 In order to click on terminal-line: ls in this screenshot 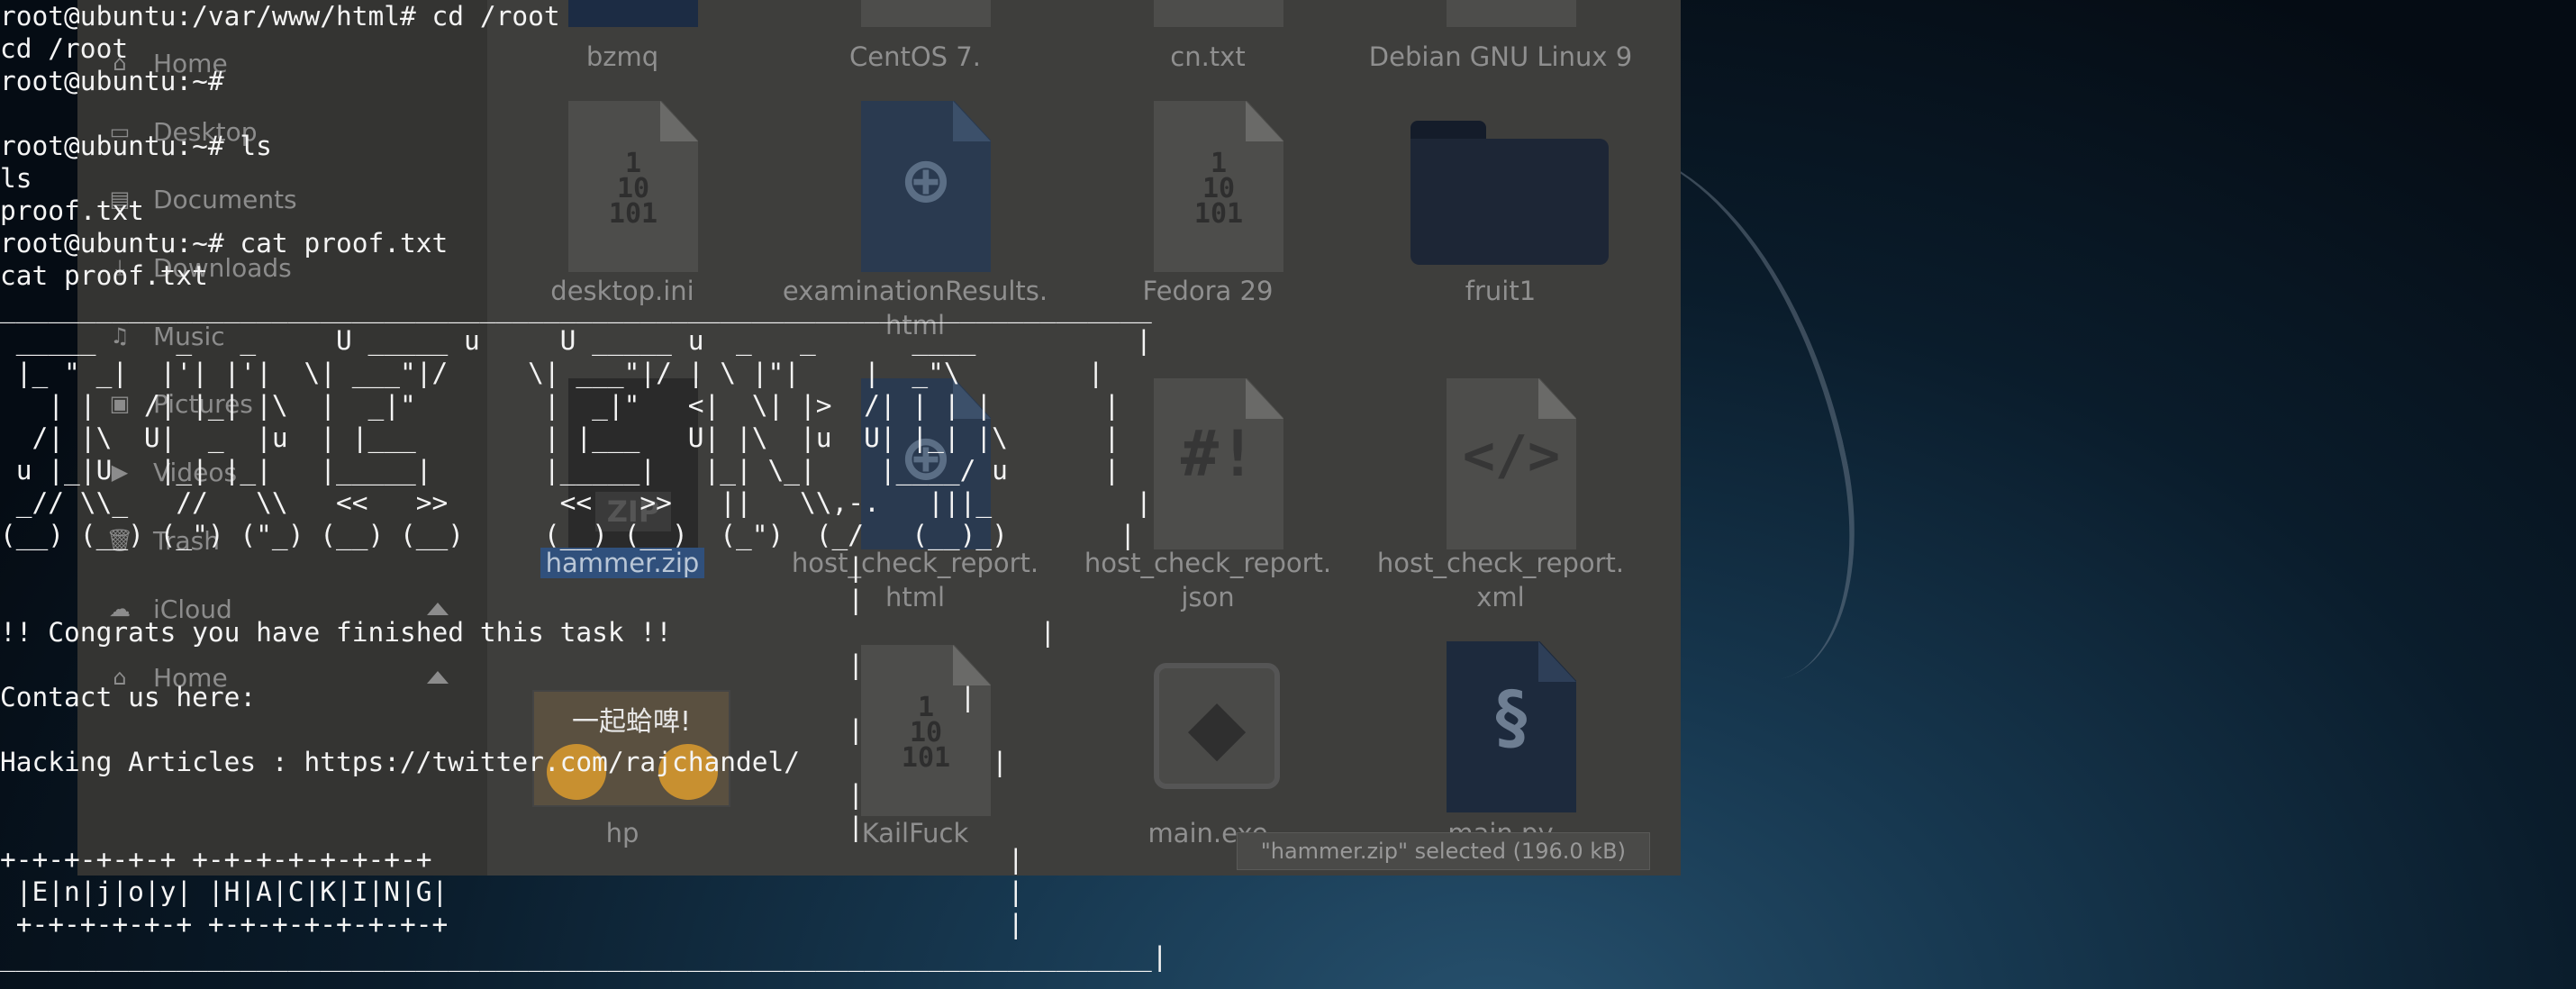, I will do `click(16, 178)`.